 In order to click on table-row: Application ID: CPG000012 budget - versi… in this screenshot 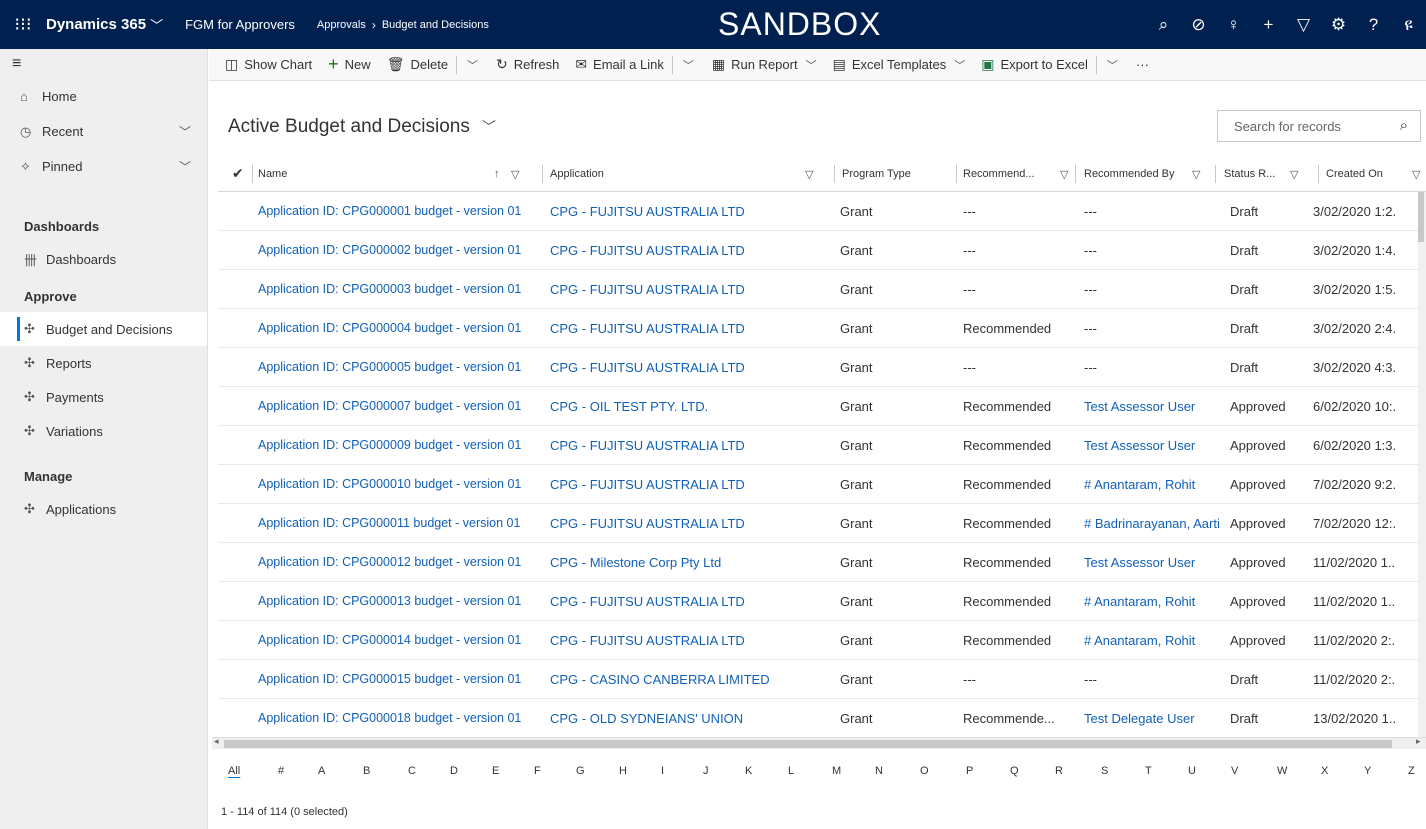, I will do `click(822, 562)`.